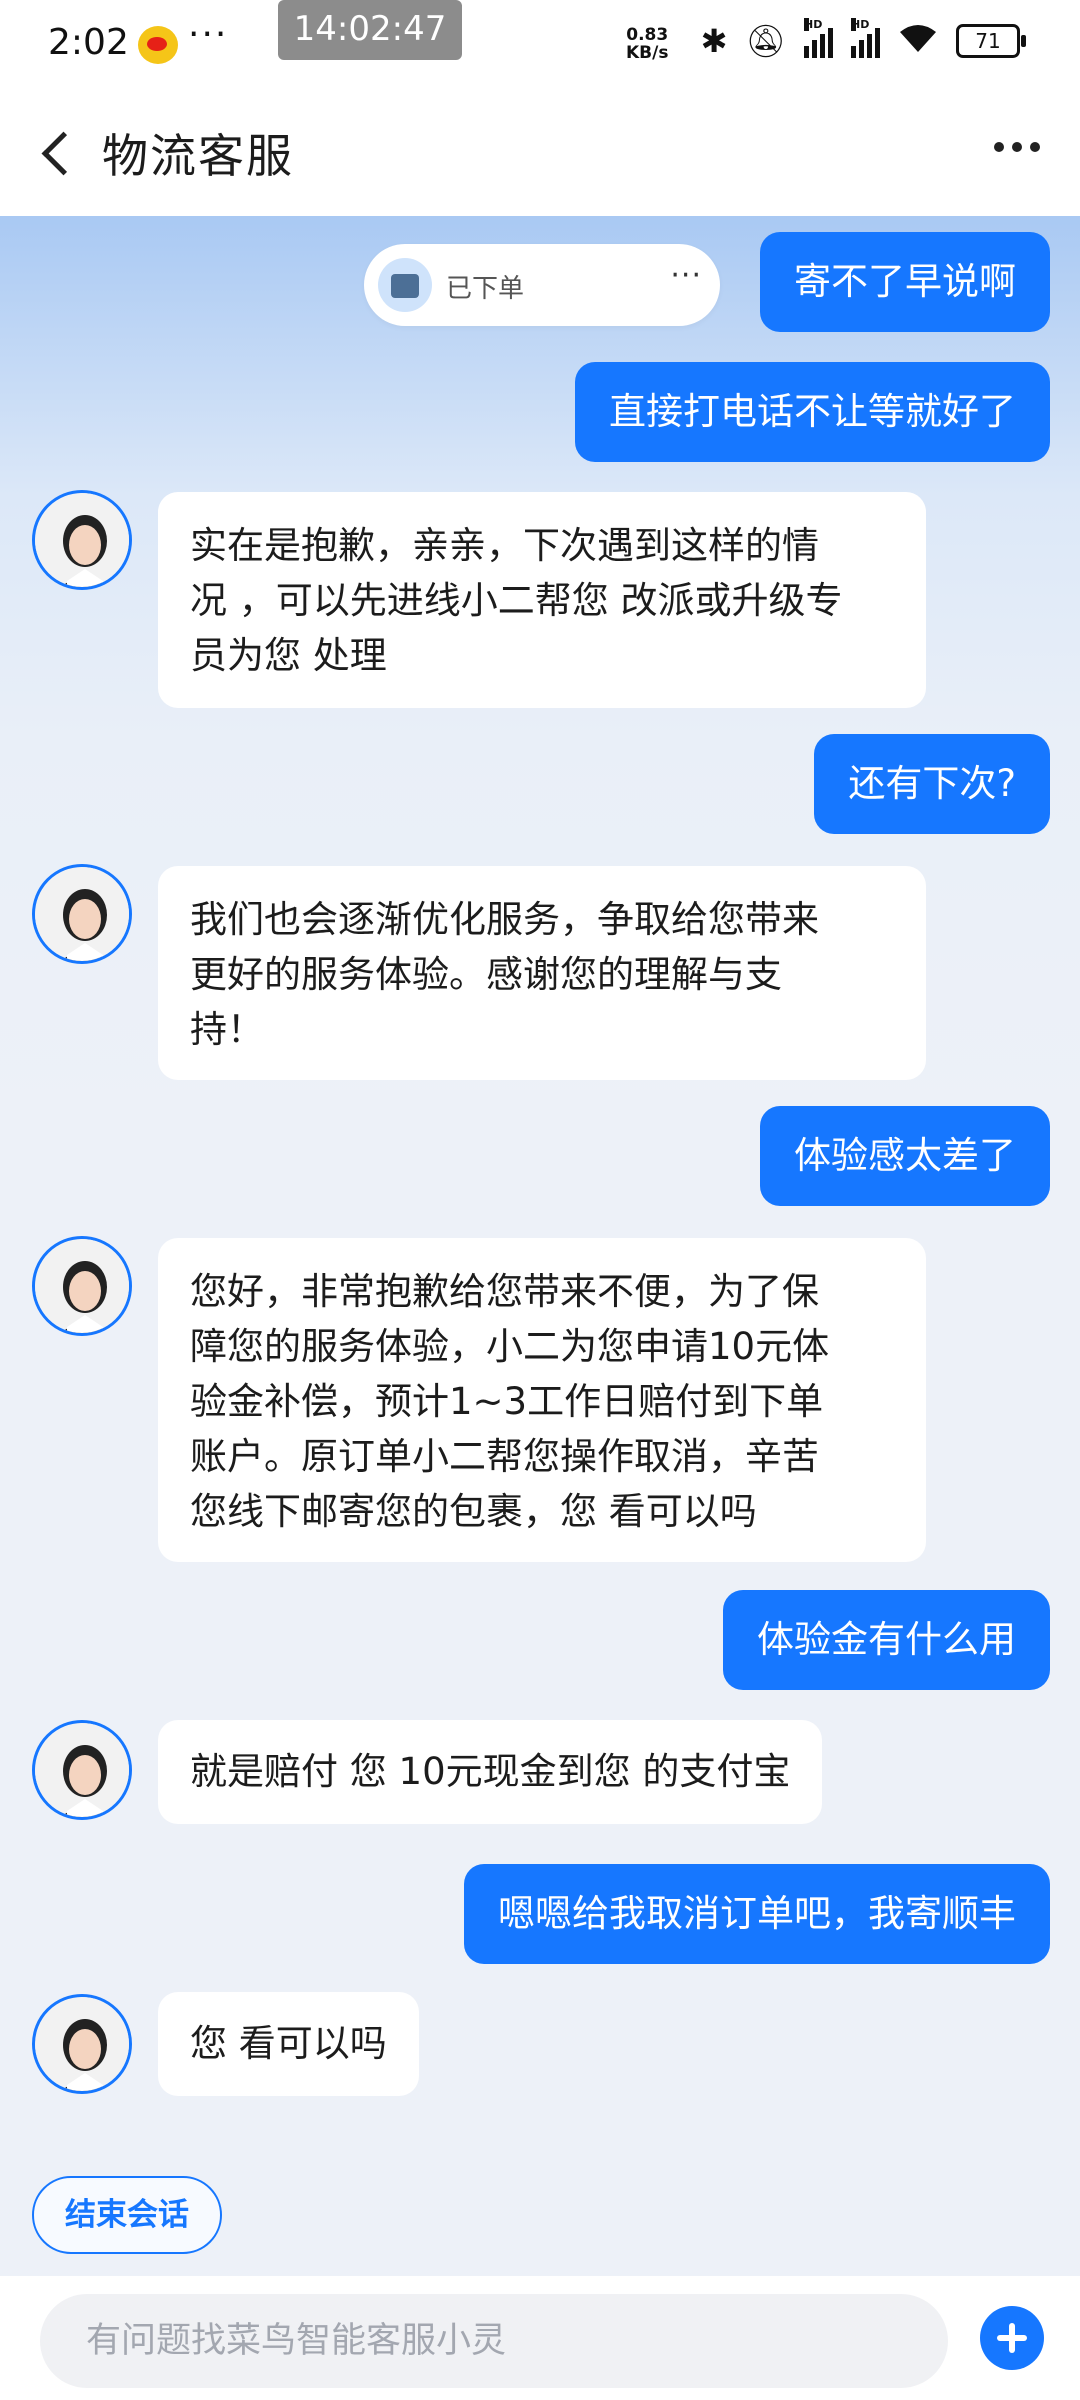 The image size is (1080, 2400). Describe the element at coordinates (905, 282) in the screenshot. I see `message-user: 寄不了早说啊` at that location.